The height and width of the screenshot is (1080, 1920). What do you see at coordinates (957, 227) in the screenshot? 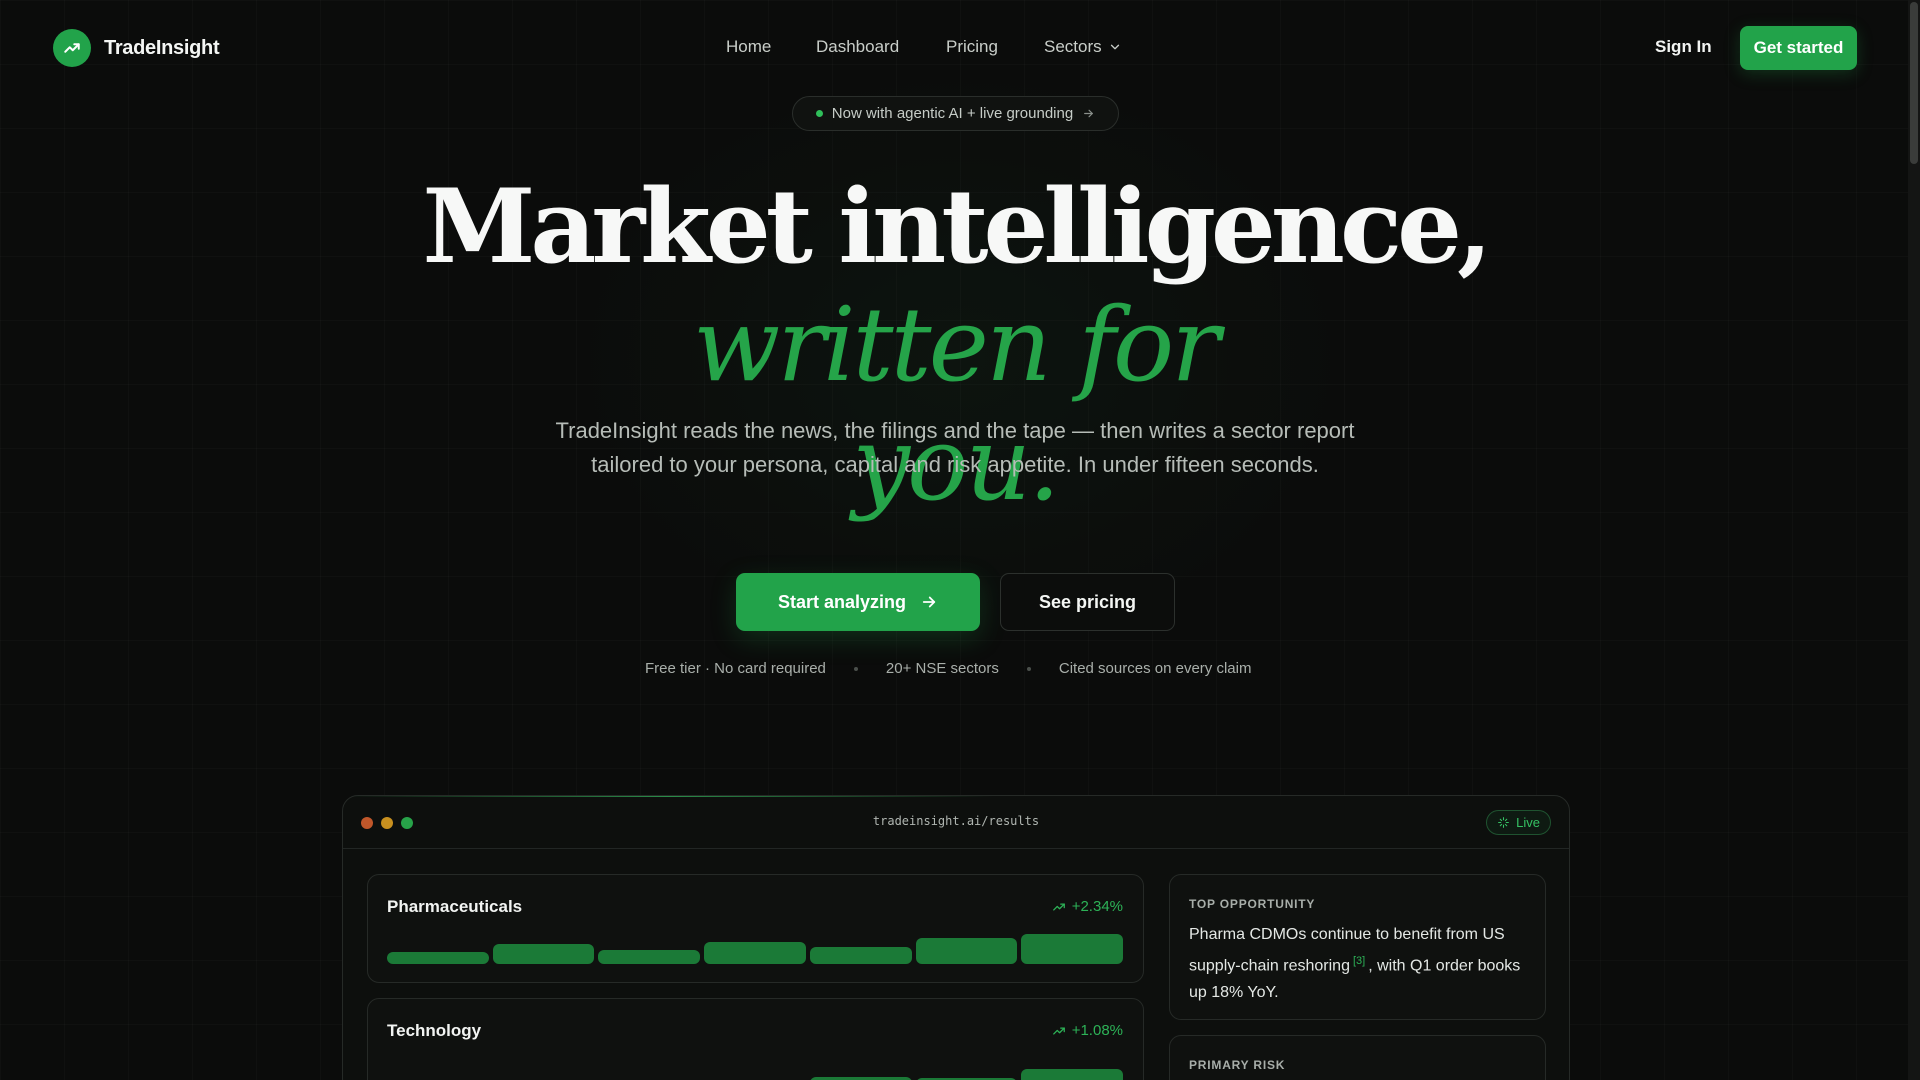
I see `hero-title-plain: Market intelligence,` at bounding box center [957, 227].